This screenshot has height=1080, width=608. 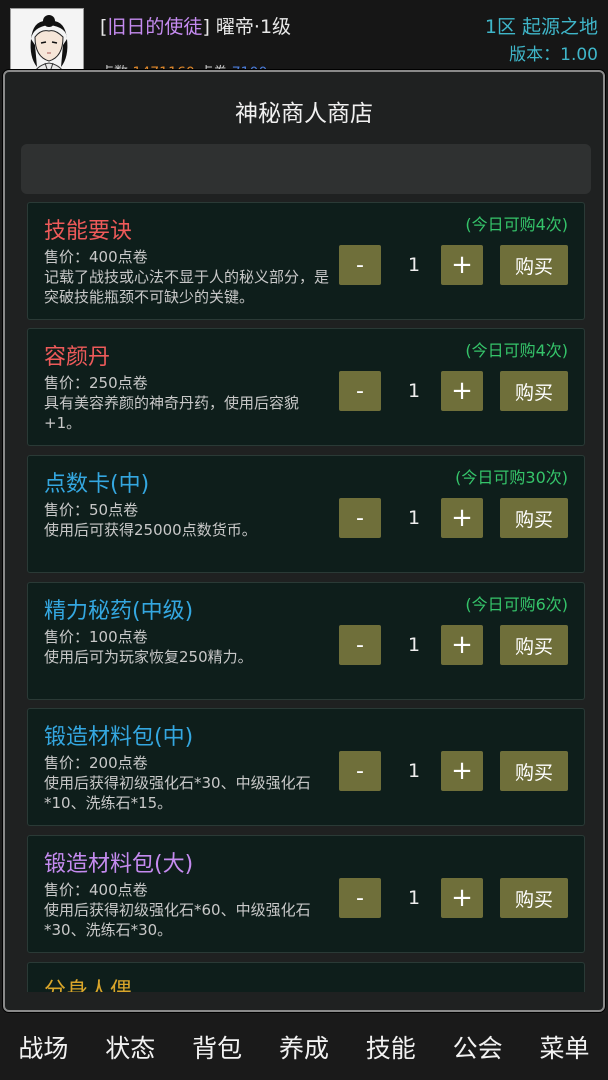 I want to click on nav-status: 状态, so click(x=130, y=1047).